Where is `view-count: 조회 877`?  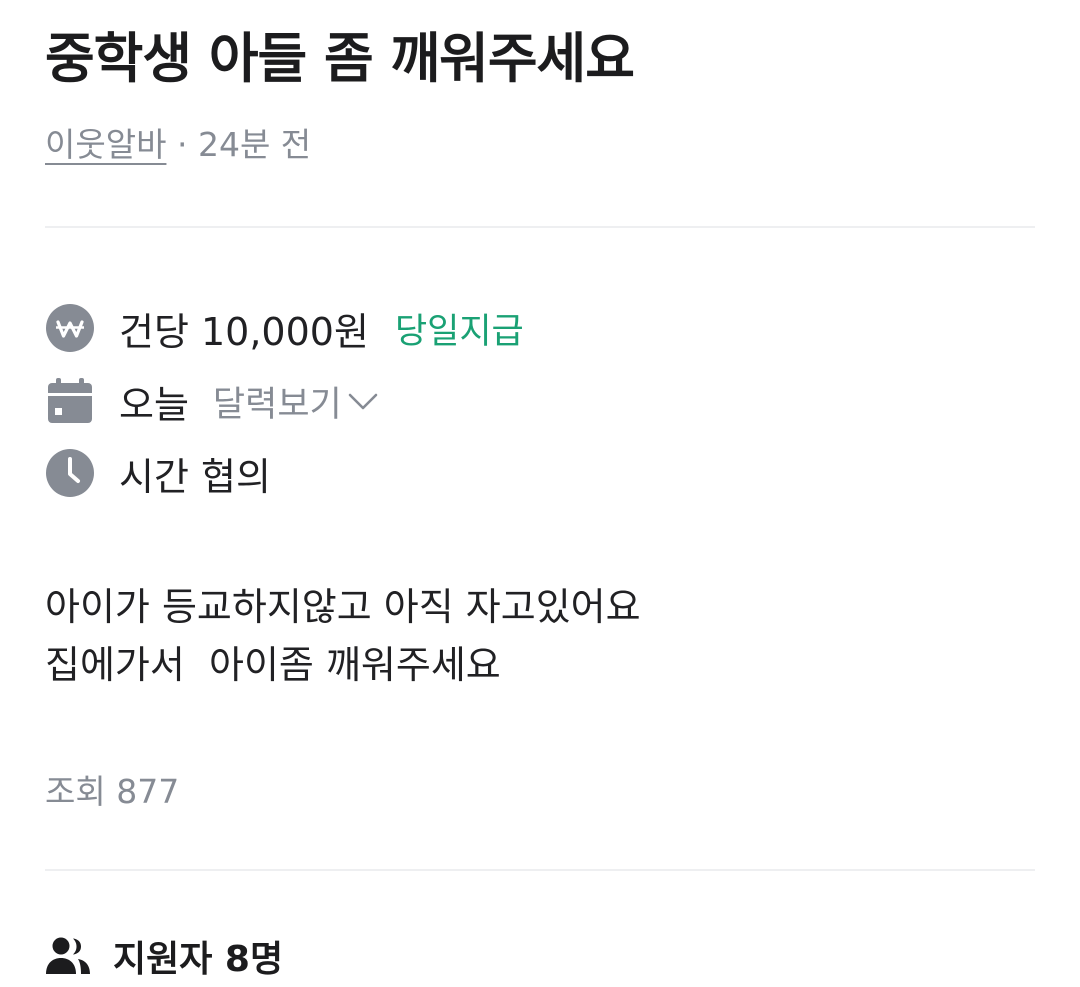 view-count: 조회 877 is located at coordinates (112, 791).